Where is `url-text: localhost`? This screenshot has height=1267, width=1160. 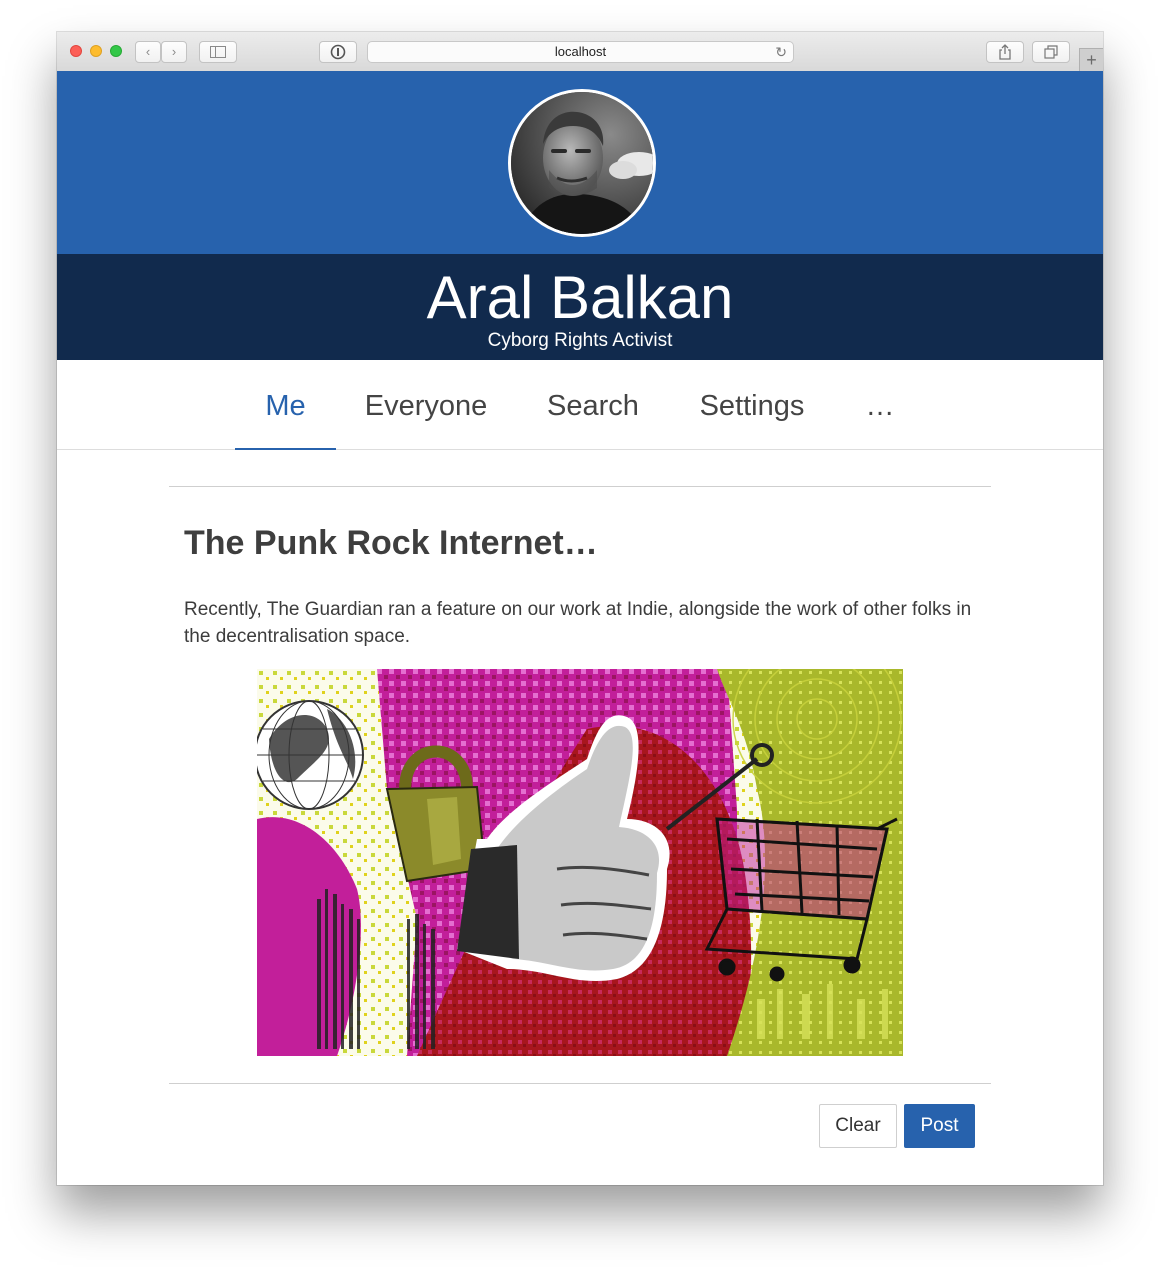 url-text: localhost is located at coordinates (580, 51).